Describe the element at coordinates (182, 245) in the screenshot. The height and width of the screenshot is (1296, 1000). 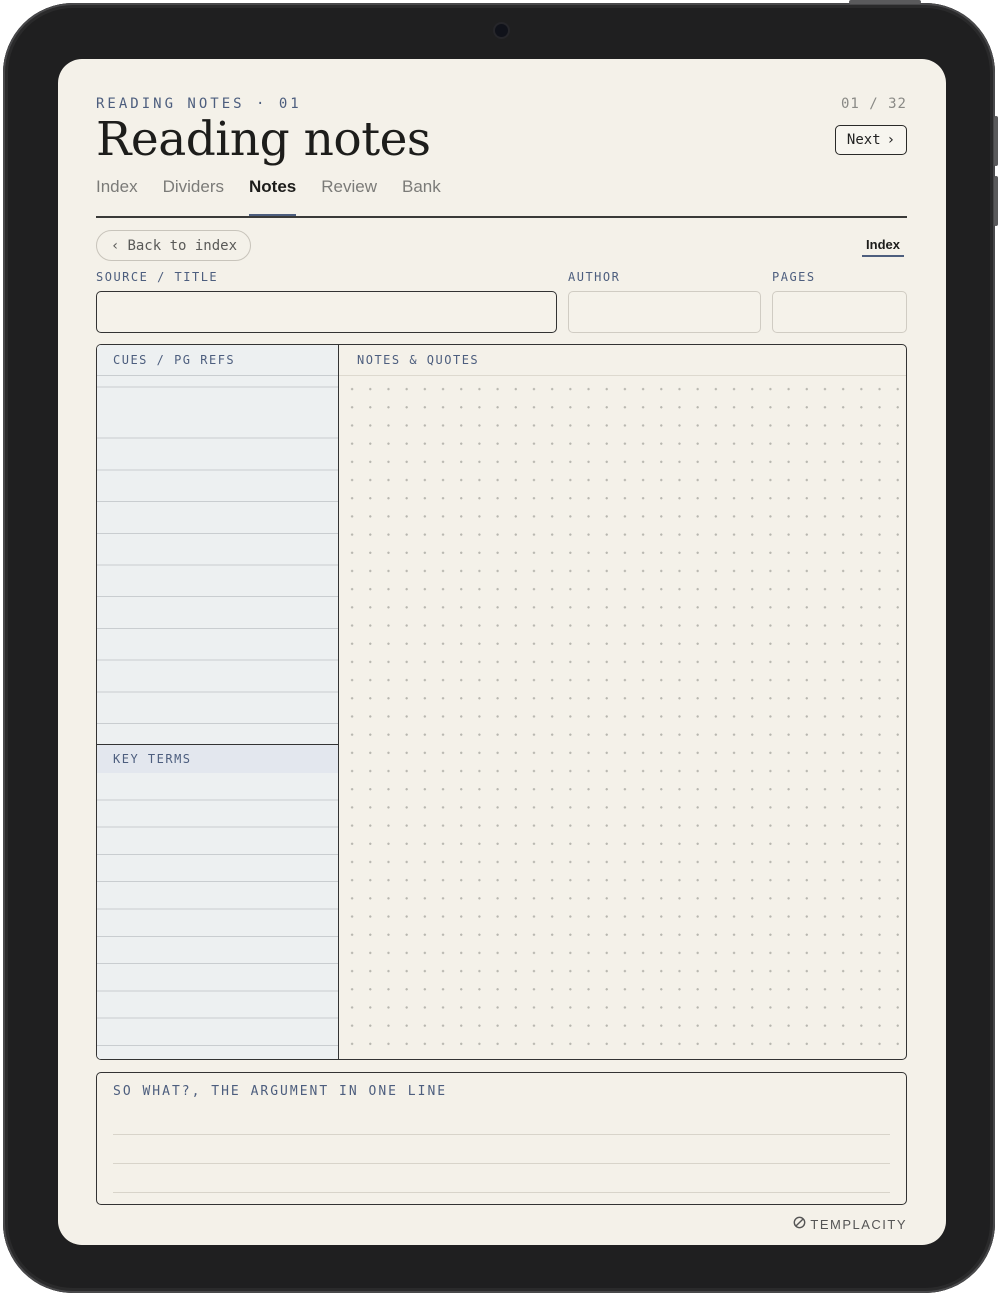
I see `back-button-label: Back to index` at that location.